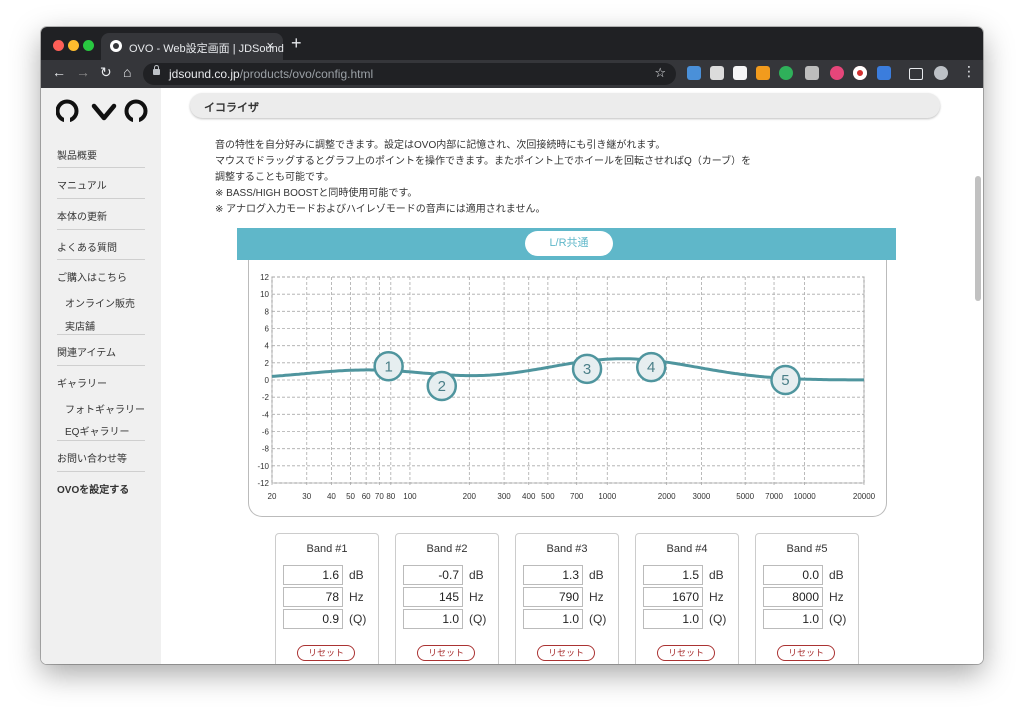  Describe the element at coordinates (380, 209) in the screenshot. I see `description-line: ※ アナログ入力モードおよびハイレゾモードの音声には適用されません。` at that location.